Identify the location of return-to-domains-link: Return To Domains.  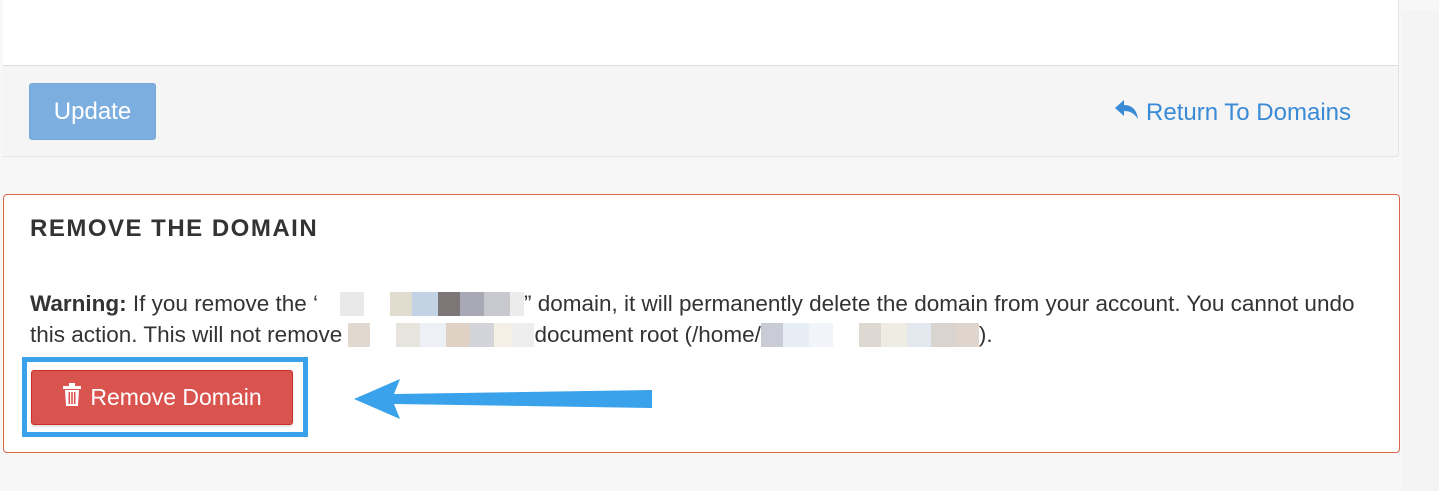
(1232, 113).